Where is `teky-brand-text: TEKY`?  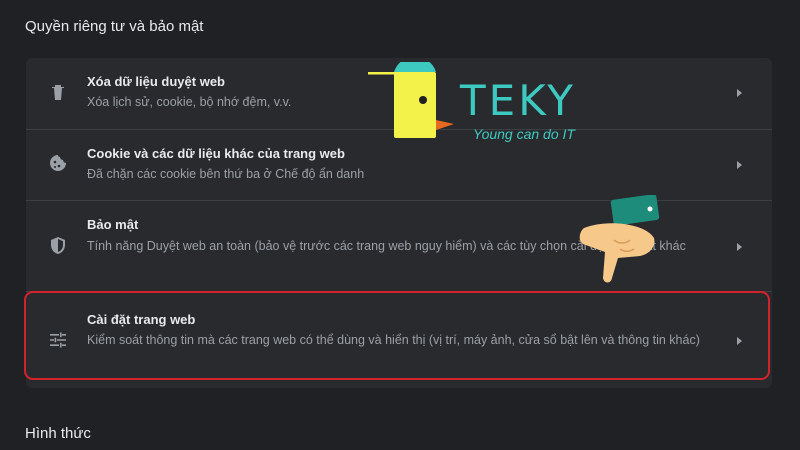 teky-brand-text: TEKY is located at coordinates (518, 100).